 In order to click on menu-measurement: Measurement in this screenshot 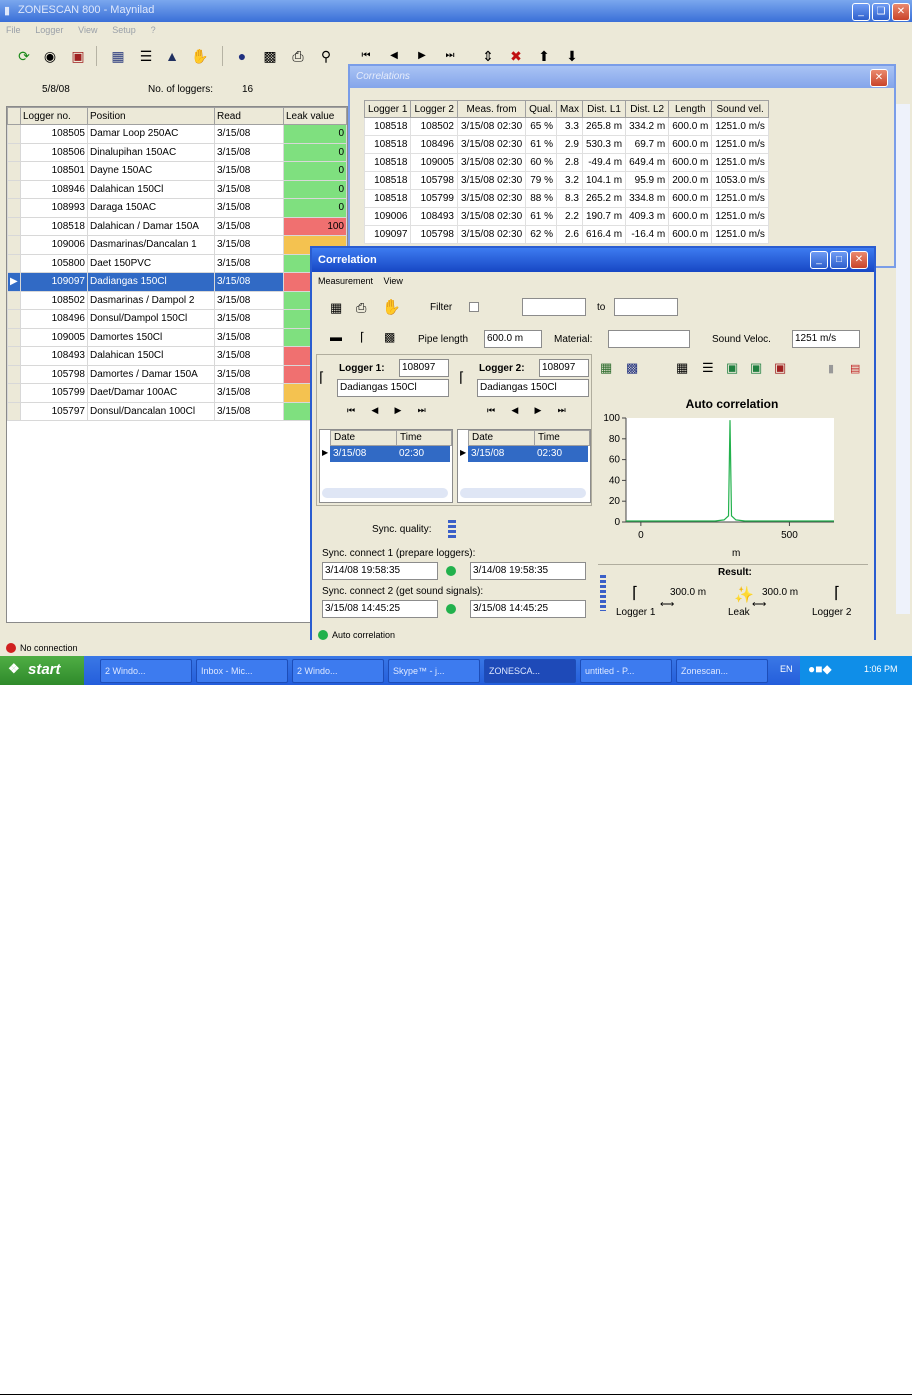, I will do `click(345, 281)`.